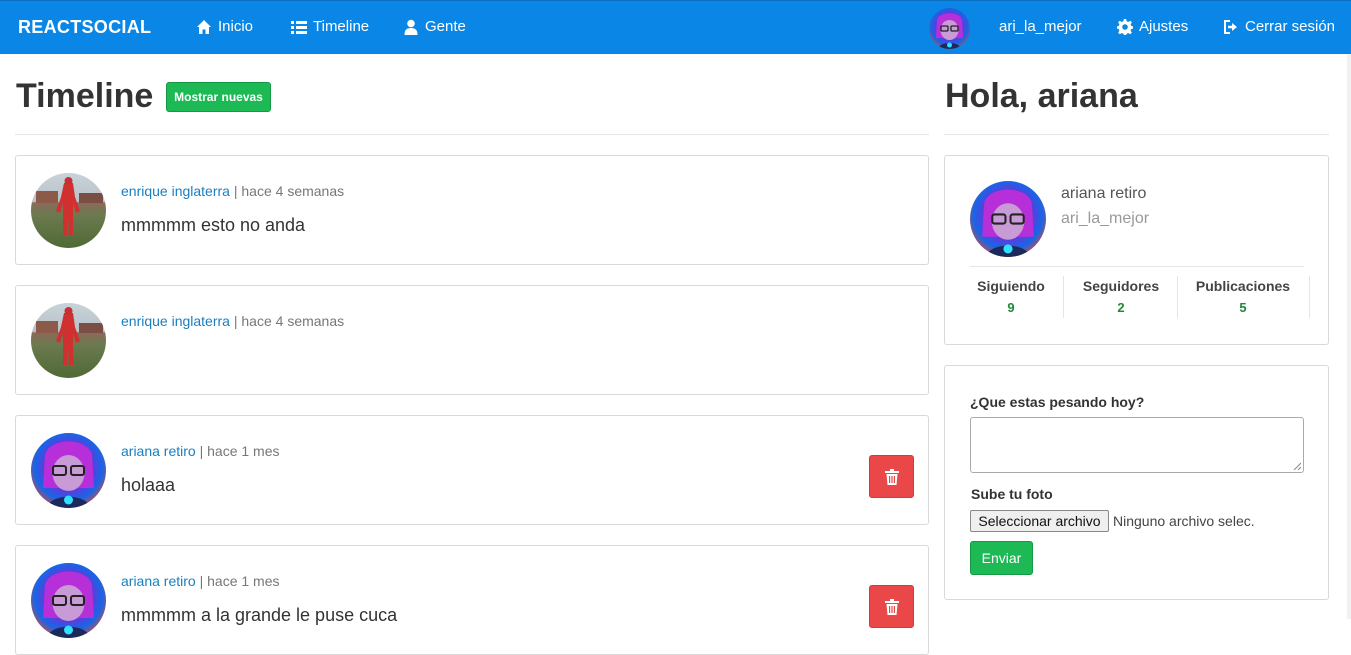 Image resolution: width=1351 pixels, height=655 pixels. I want to click on home-icon, so click(204, 26).